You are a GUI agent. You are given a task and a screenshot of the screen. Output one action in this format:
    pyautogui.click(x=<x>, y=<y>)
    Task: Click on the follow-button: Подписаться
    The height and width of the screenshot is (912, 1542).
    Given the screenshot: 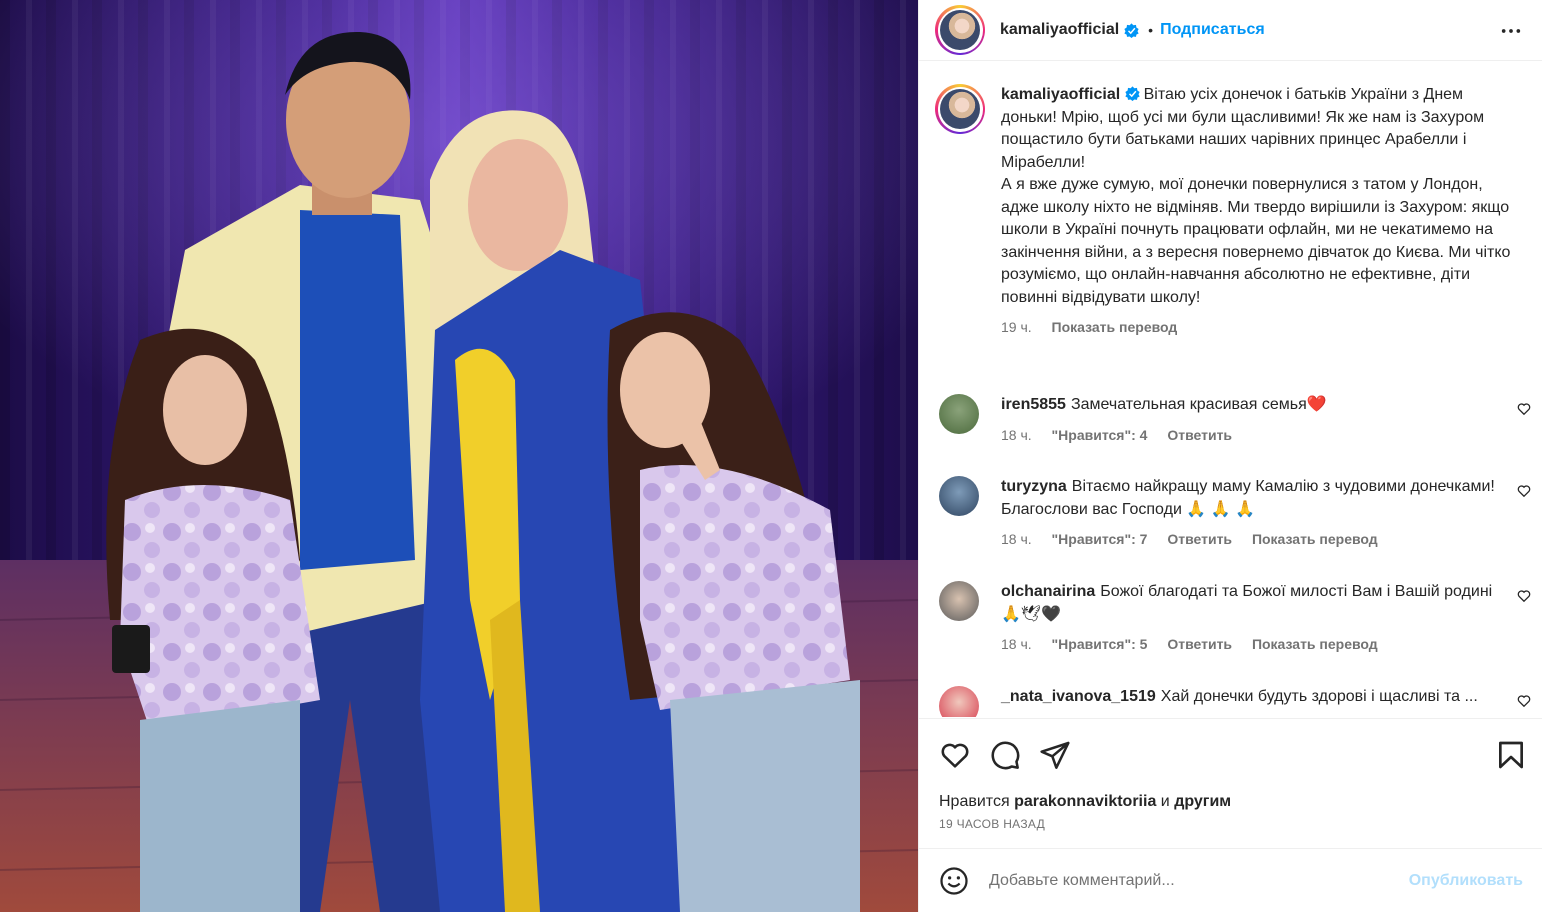 What is the action you would take?
    pyautogui.click(x=1212, y=30)
    